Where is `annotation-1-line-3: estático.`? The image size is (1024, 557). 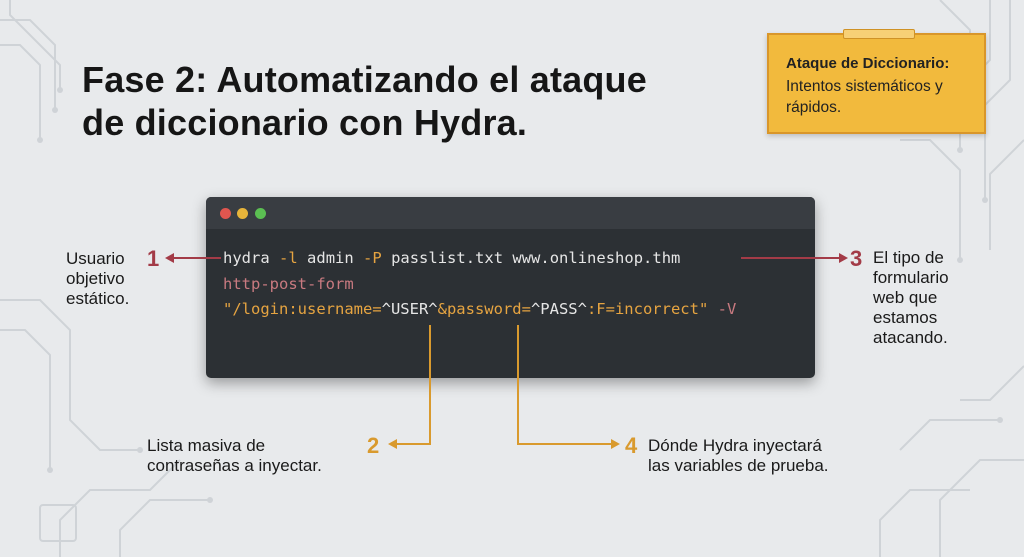 annotation-1-line-3: estático. is located at coordinates (98, 298).